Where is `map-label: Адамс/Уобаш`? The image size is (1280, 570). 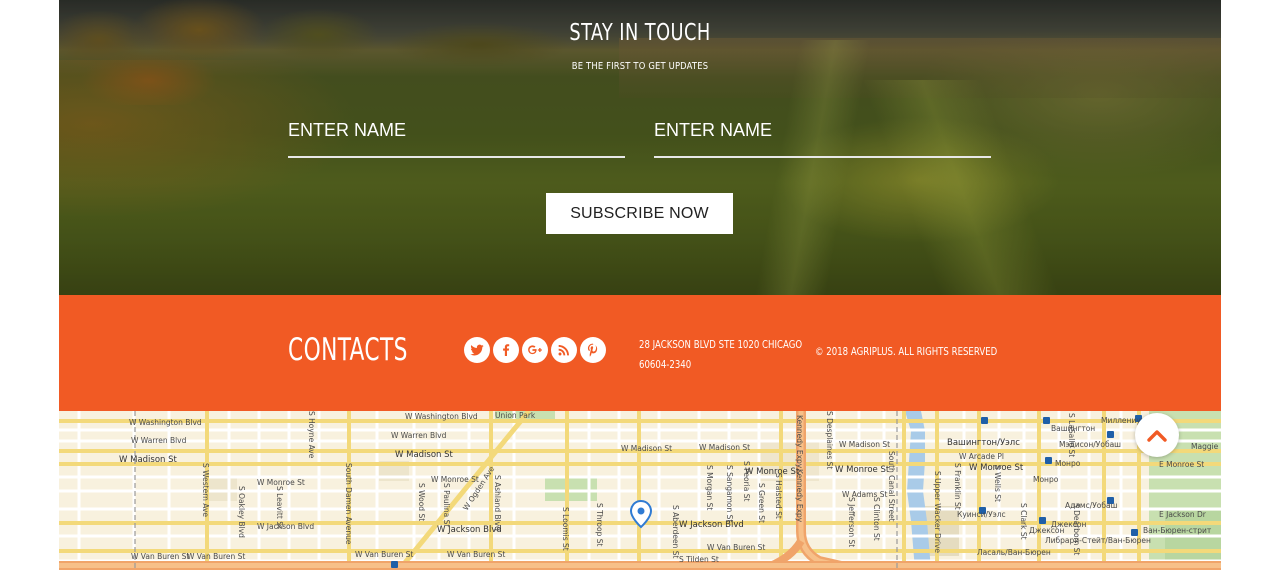 map-label: Адамс/Уобаш is located at coordinates (1091, 505).